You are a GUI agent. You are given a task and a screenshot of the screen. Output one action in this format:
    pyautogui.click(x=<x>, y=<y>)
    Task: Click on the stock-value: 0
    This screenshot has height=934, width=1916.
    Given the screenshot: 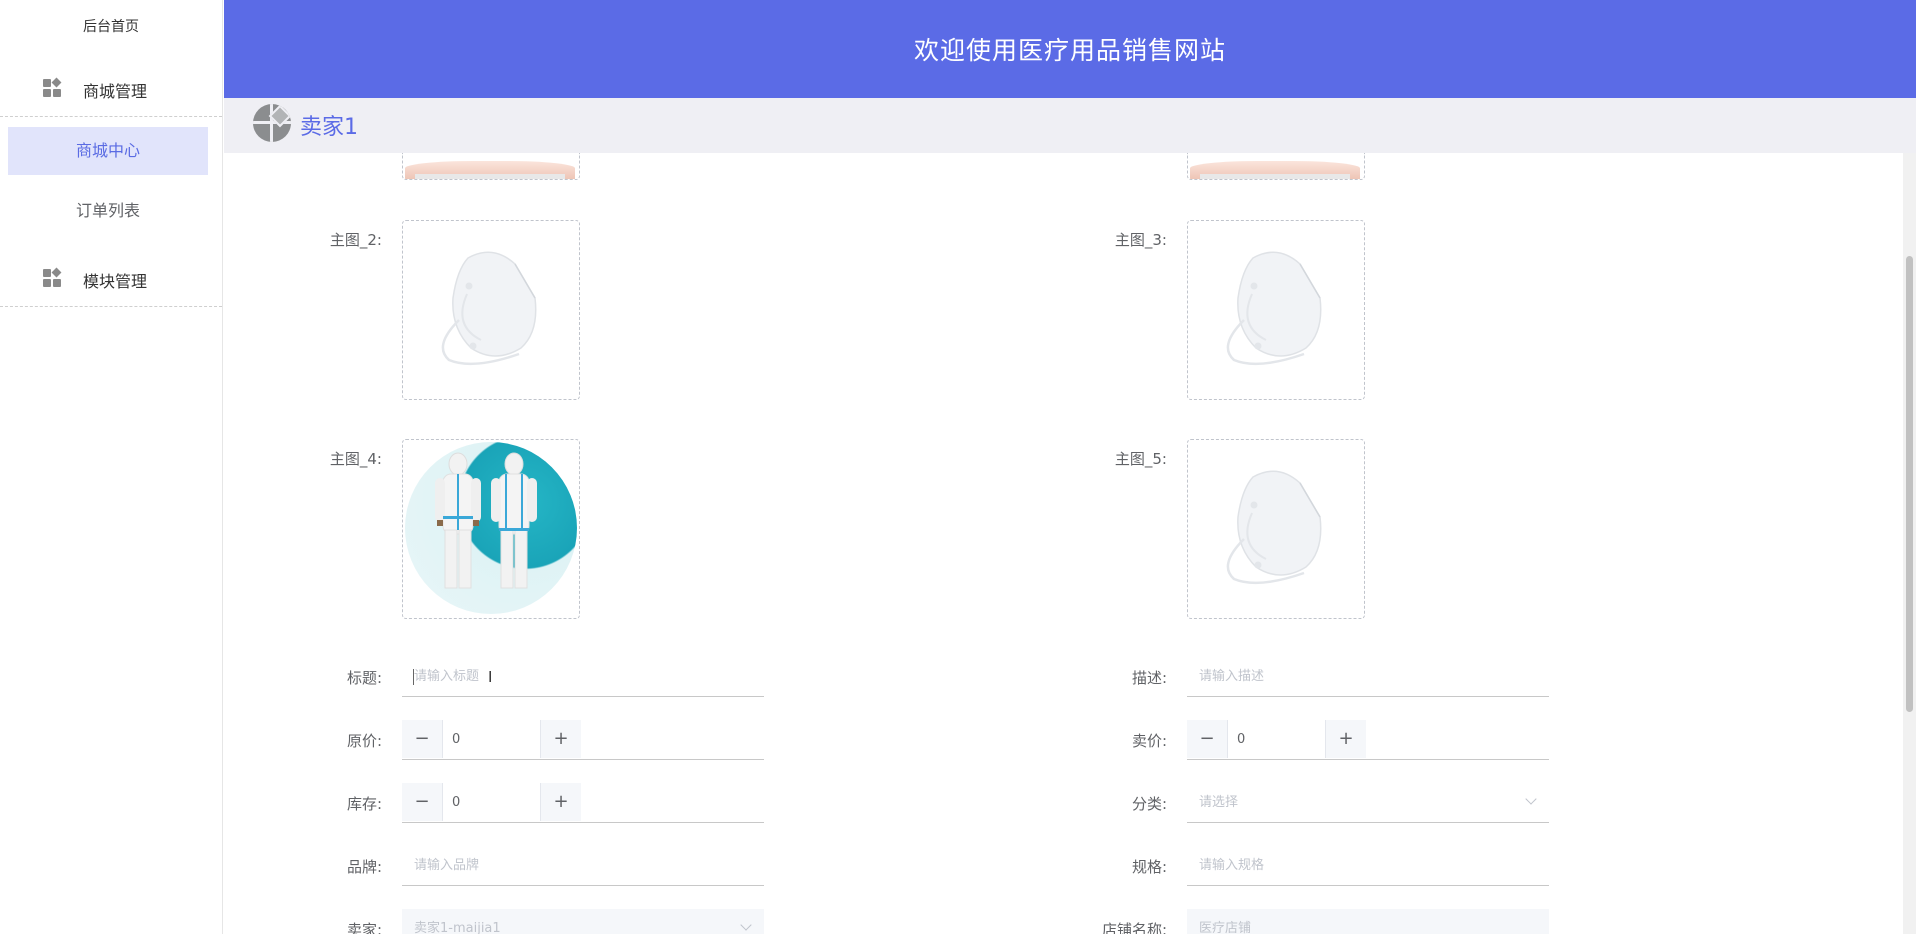 What is the action you would take?
    pyautogui.click(x=456, y=803)
    